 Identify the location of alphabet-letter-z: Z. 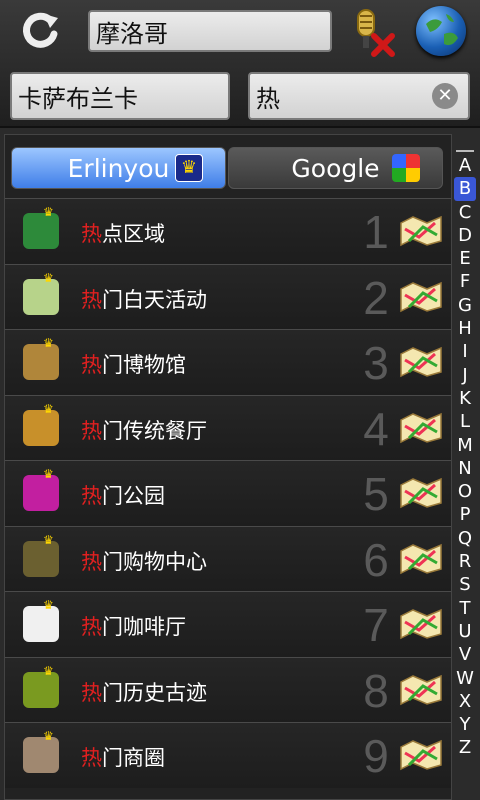
(465, 747).